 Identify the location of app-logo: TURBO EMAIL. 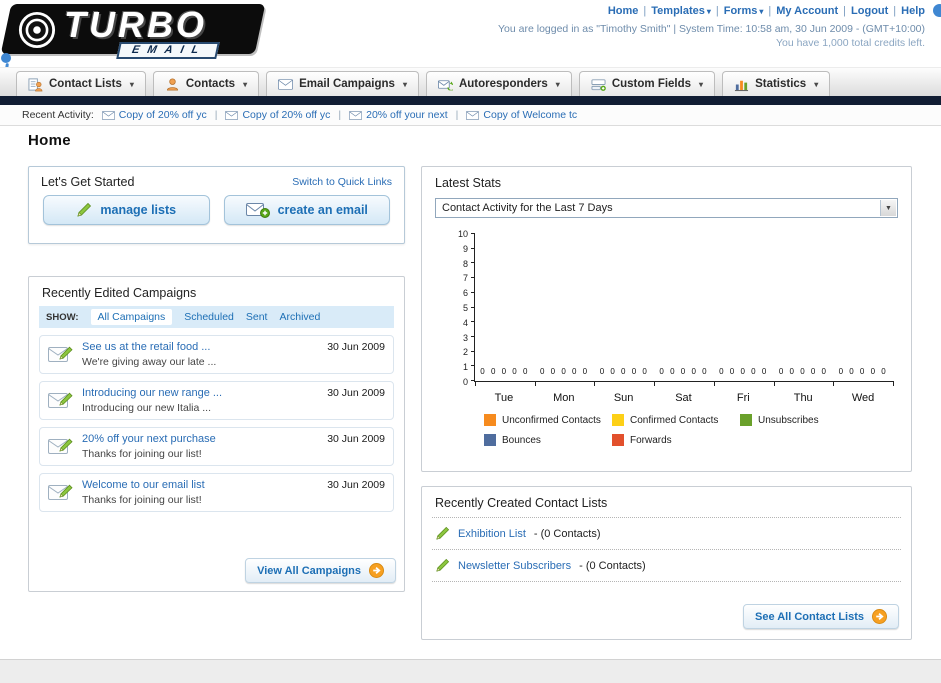
(137, 33).